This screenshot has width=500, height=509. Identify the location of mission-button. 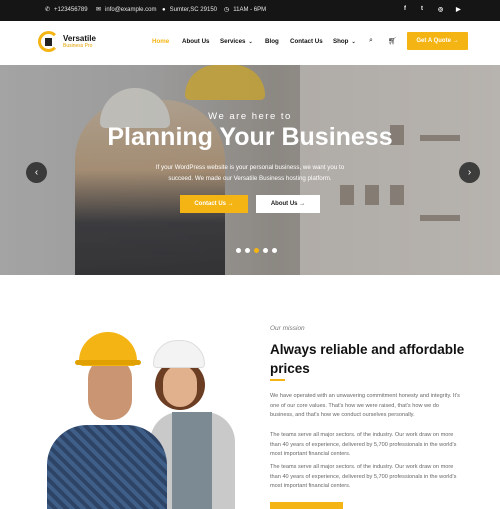
(306, 505).